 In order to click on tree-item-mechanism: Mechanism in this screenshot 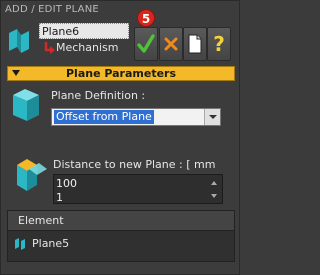, I will do `click(85, 48)`.